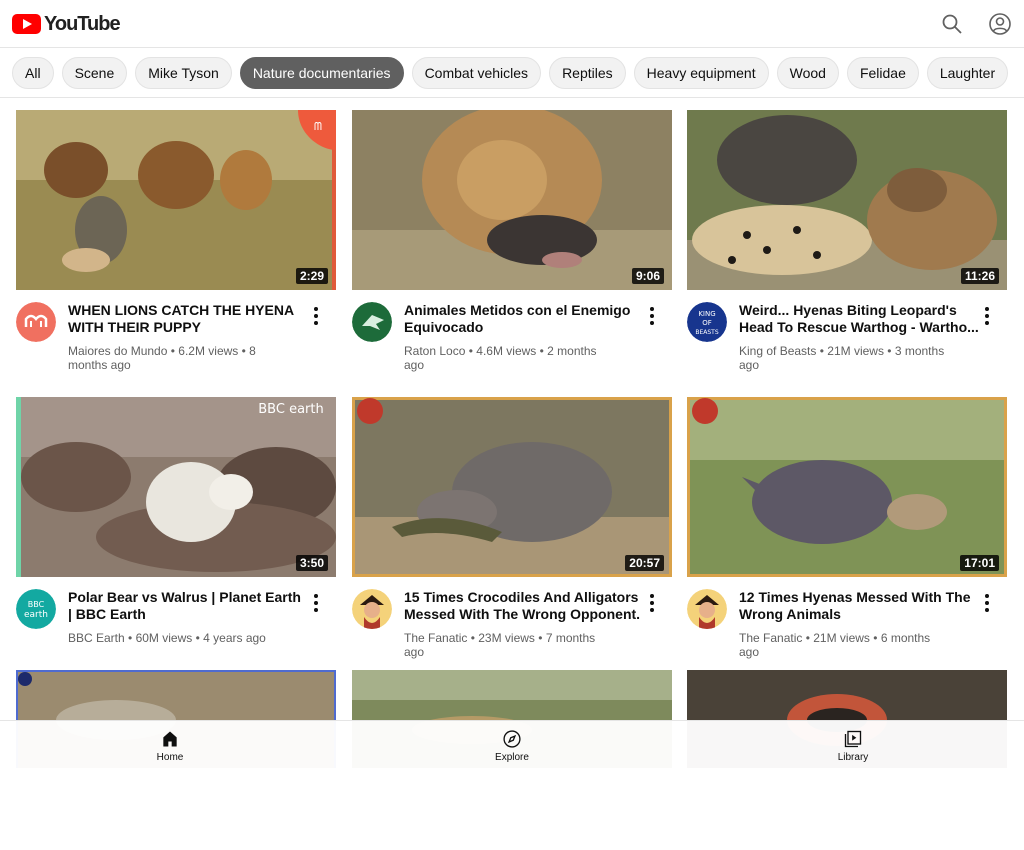 The height and width of the screenshot is (850, 1024). I want to click on bottom-navigation: Home Explore Library, so click(512, 744).